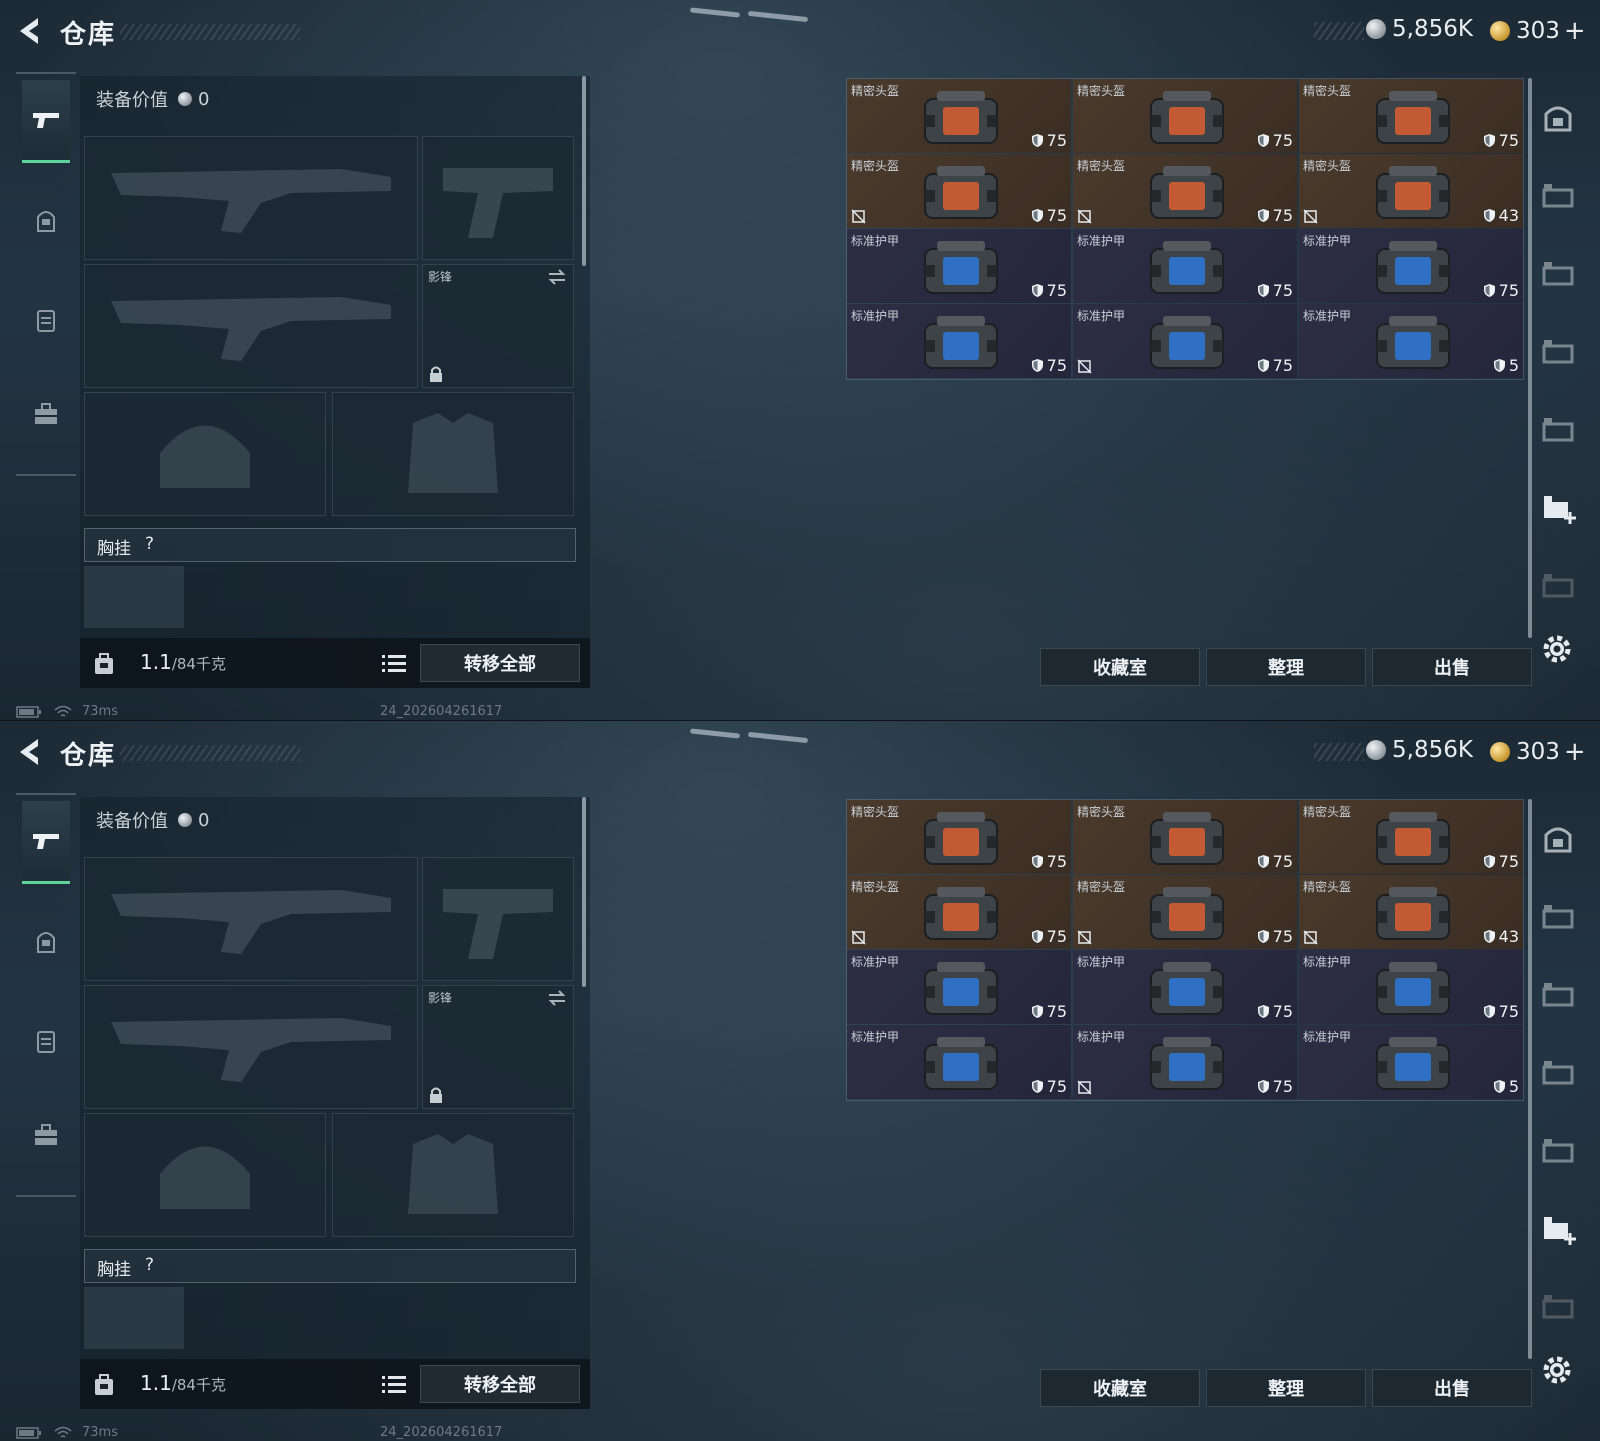 Image resolution: width=1600 pixels, height=1441 pixels. What do you see at coordinates (100, 1432) in the screenshot?
I see `ping-text: 73ms` at bounding box center [100, 1432].